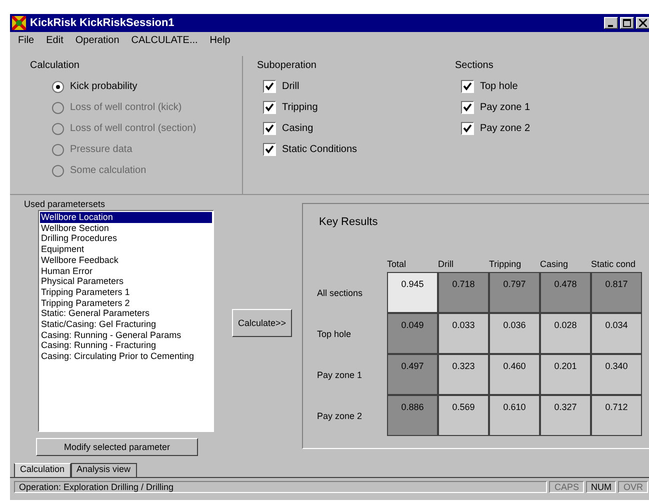 The image size is (649, 504). What do you see at coordinates (505, 265) in the screenshot?
I see `column-header: Tripping` at bounding box center [505, 265].